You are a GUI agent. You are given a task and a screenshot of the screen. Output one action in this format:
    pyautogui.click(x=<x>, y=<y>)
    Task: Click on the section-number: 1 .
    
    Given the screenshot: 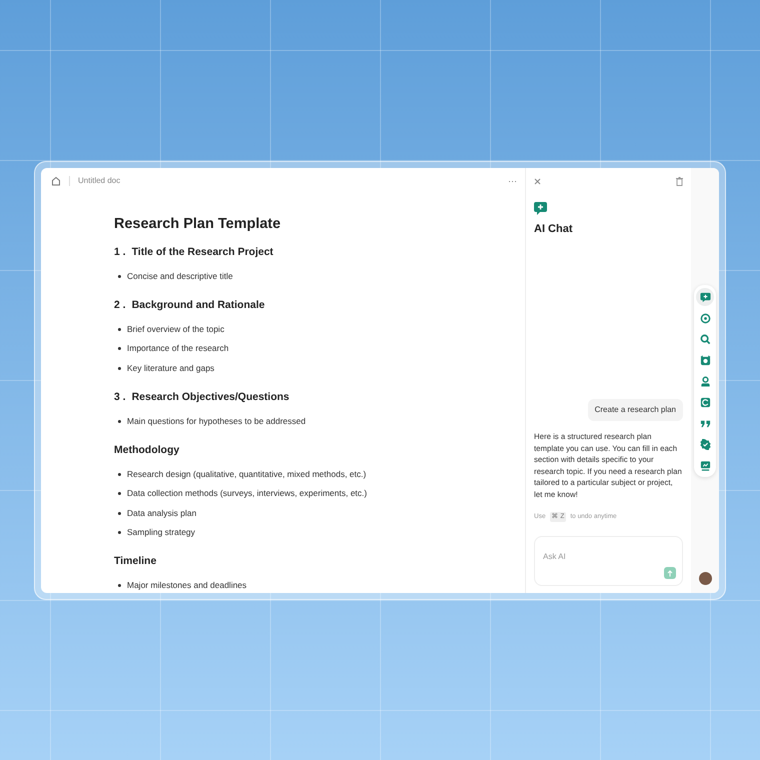 What is the action you would take?
    pyautogui.click(x=120, y=252)
    